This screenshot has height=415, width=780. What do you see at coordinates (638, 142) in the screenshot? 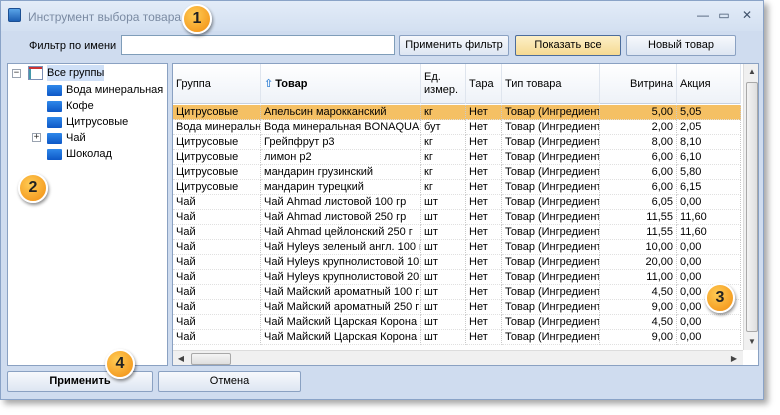
I see `cell-showcase: 8,00` at bounding box center [638, 142].